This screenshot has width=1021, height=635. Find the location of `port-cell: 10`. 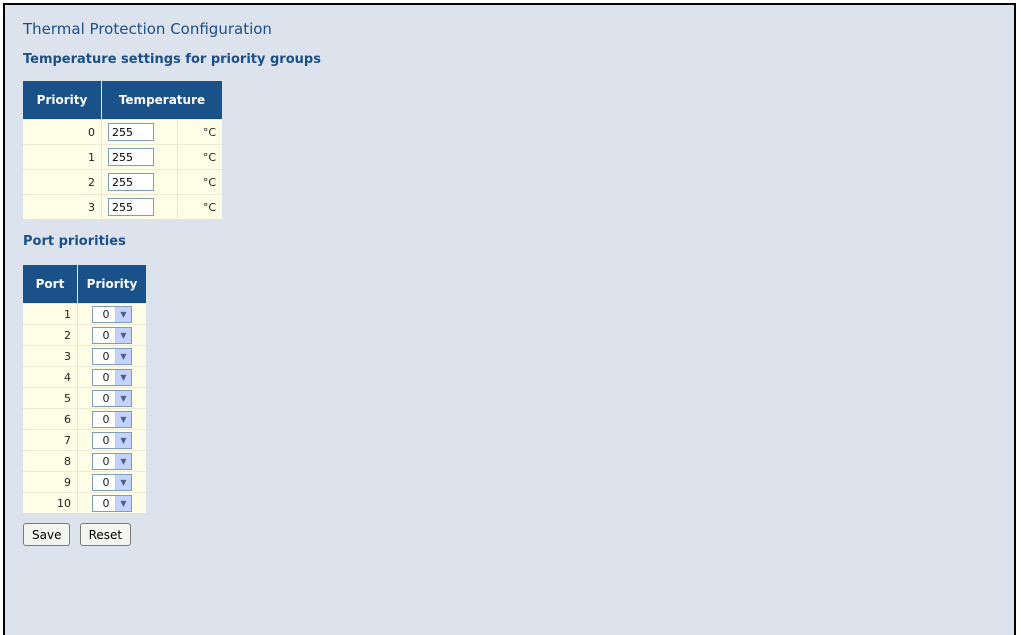

port-cell: 10 is located at coordinates (50, 502).